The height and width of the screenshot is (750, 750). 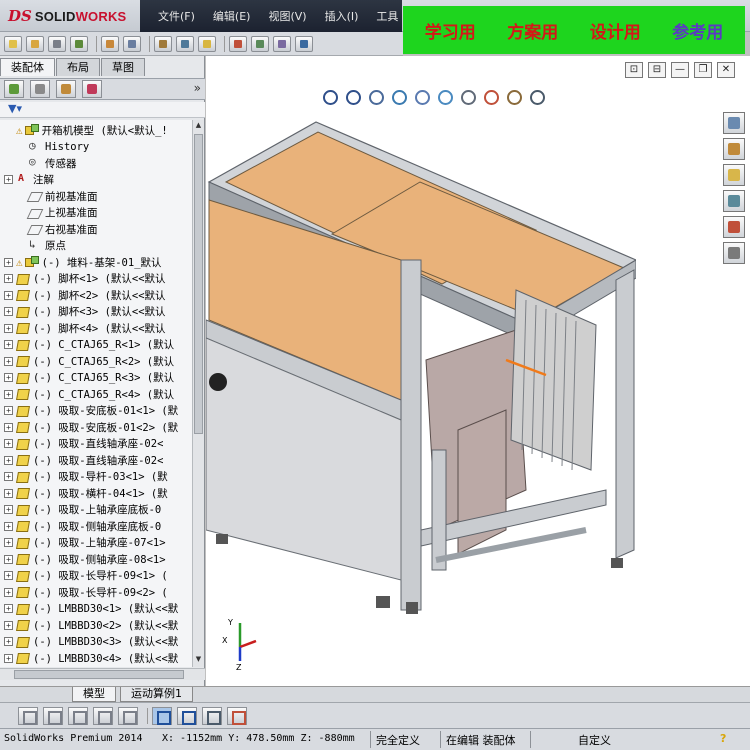 What do you see at coordinates (92, 89) in the screenshot?
I see `appearance-manager-icon` at bounding box center [92, 89].